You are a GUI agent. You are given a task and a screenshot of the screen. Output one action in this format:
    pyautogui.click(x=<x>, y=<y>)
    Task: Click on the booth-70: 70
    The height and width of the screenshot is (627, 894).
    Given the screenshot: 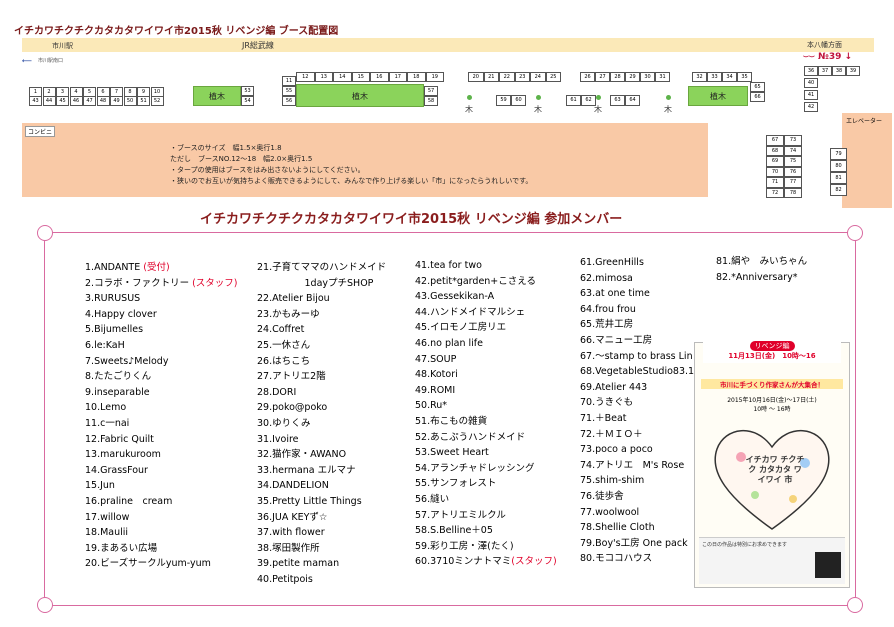 What is the action you would take?
    pyautogui.click(x=775, y=171)
    